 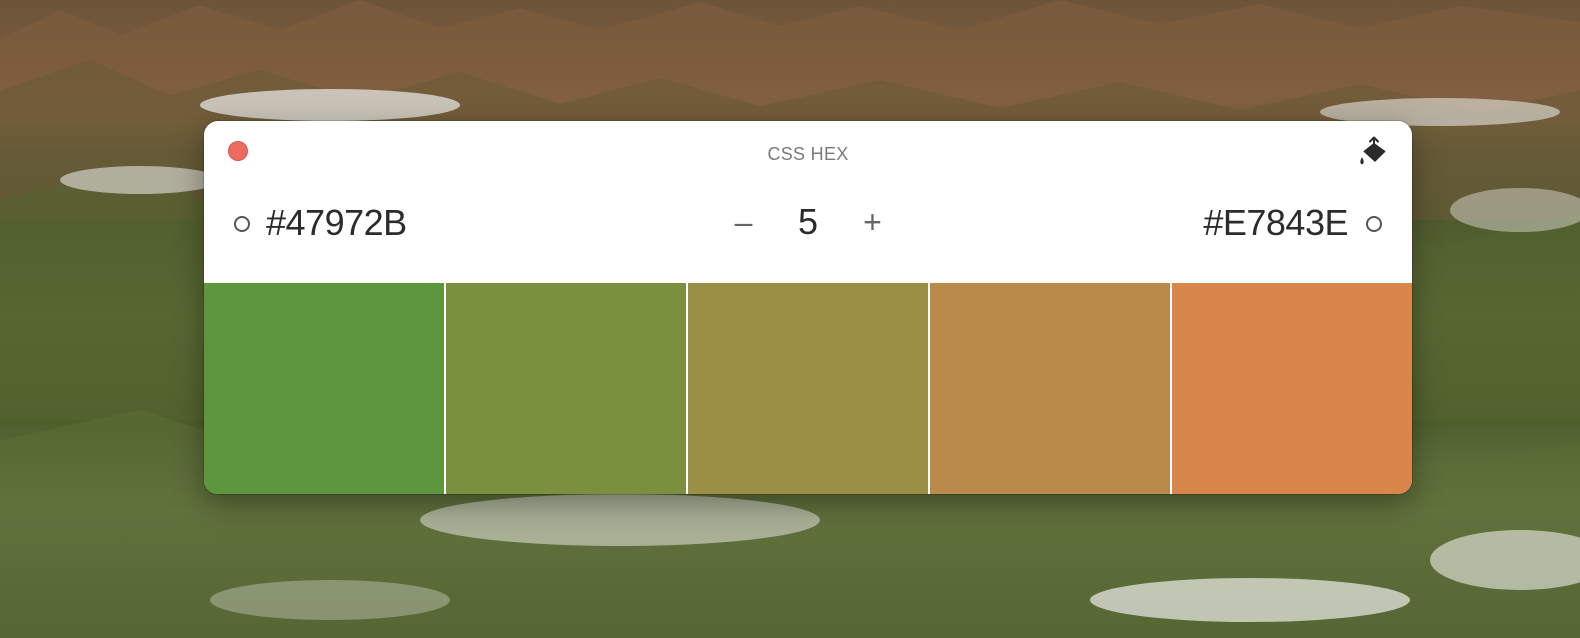 I want to click on color-controls-row: – 5 +, so click(x=808, y=230).